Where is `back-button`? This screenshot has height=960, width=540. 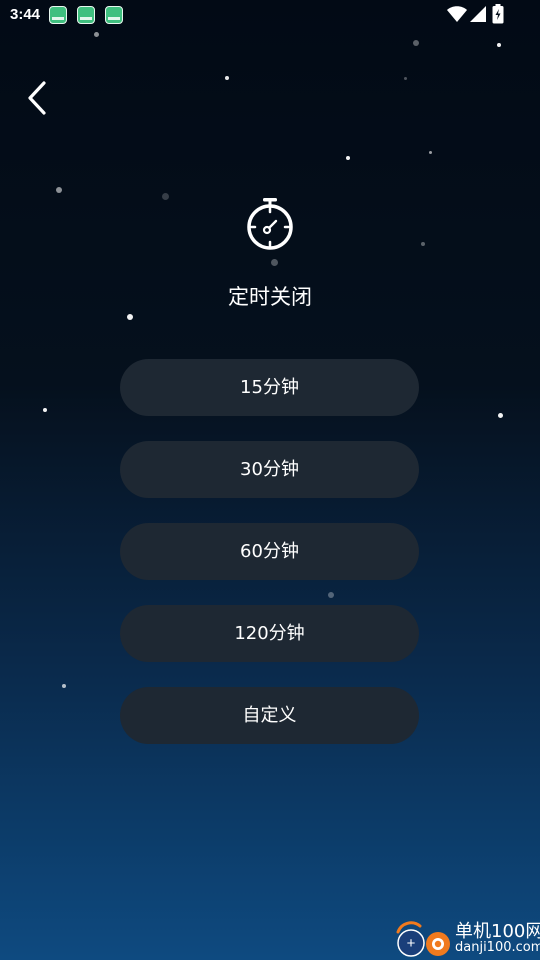 back-button is located at coordinates (40, 98).